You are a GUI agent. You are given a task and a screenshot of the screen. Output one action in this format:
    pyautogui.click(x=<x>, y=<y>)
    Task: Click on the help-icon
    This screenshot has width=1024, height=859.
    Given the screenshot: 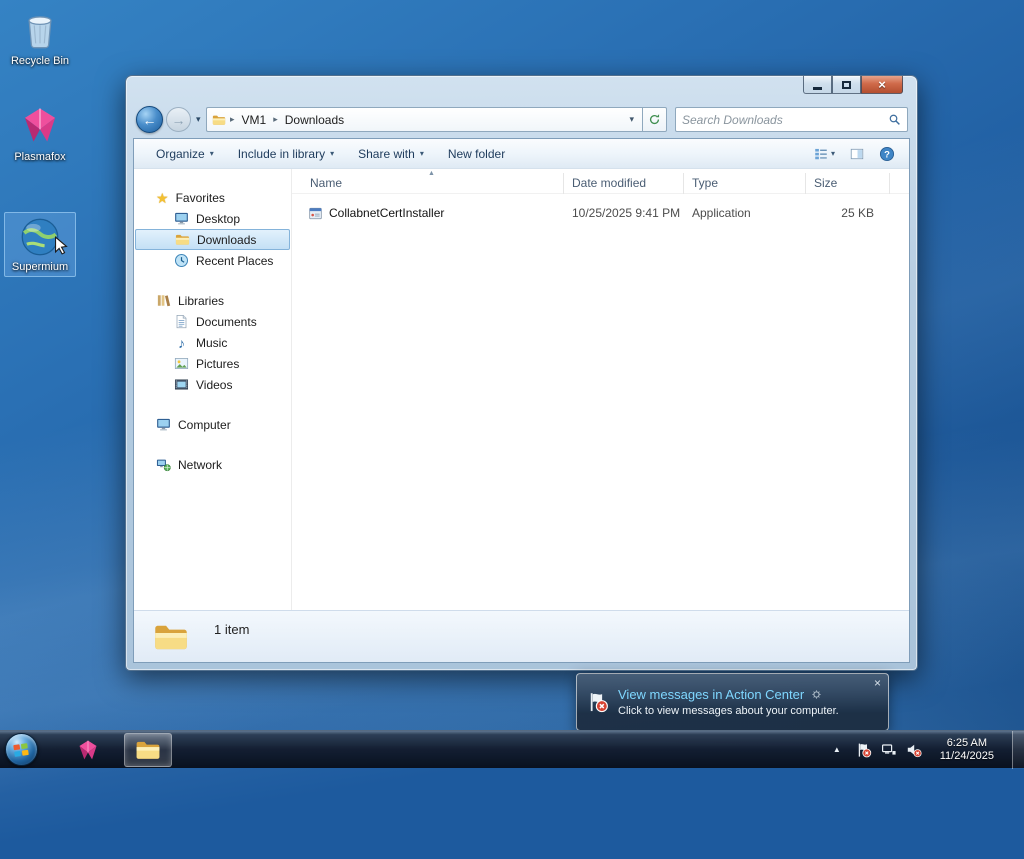 What is the action you would take?
    pyautogui.click(x=887, y=154)
    